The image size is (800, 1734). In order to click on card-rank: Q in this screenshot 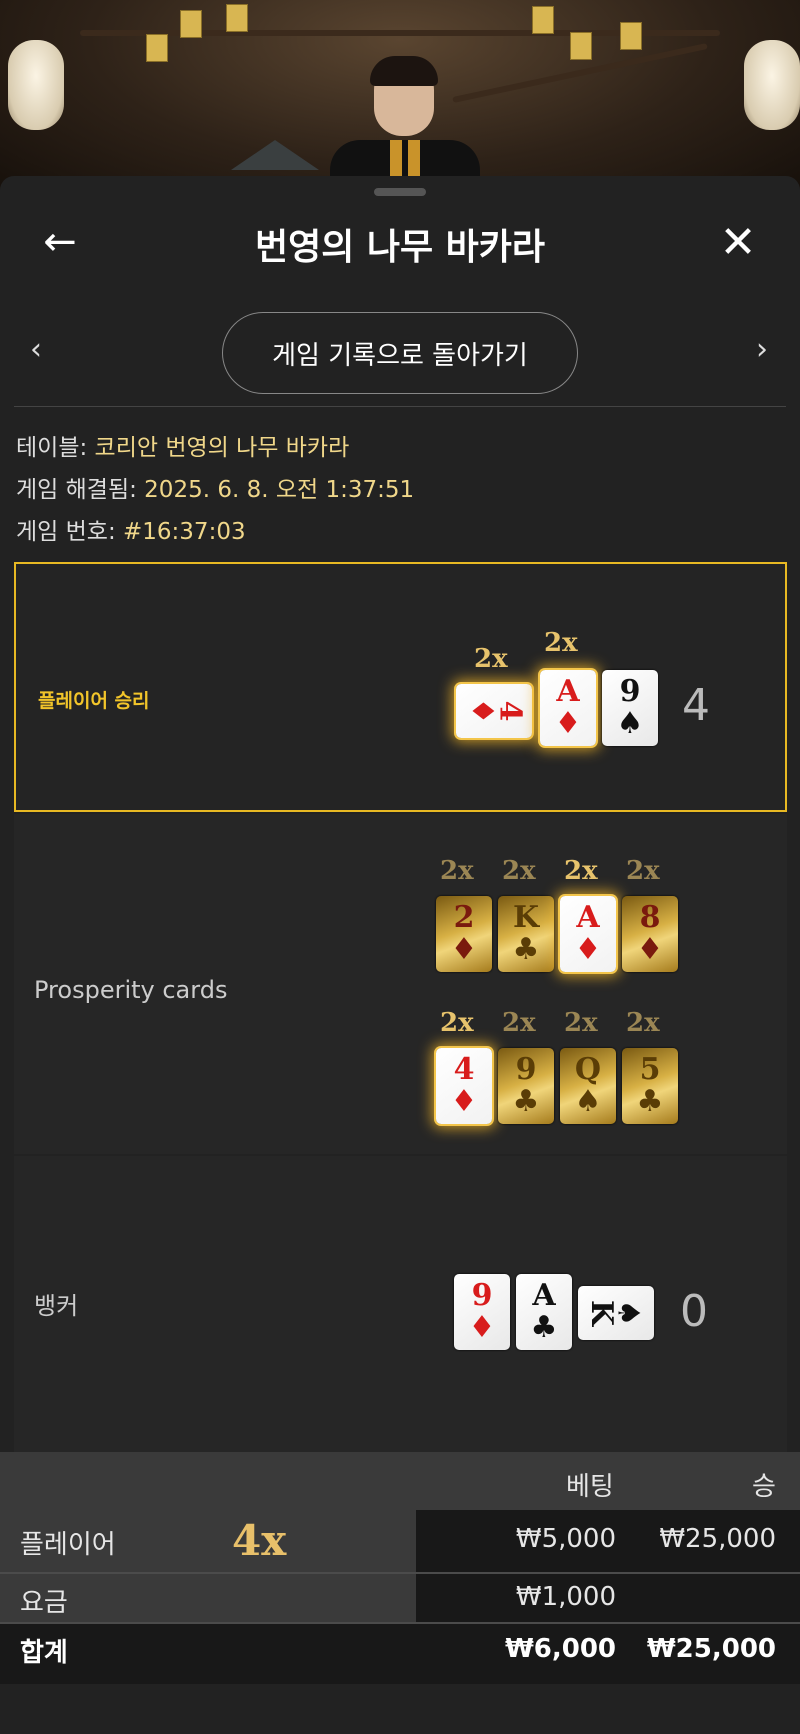, I will do `click(588, 1069)`.